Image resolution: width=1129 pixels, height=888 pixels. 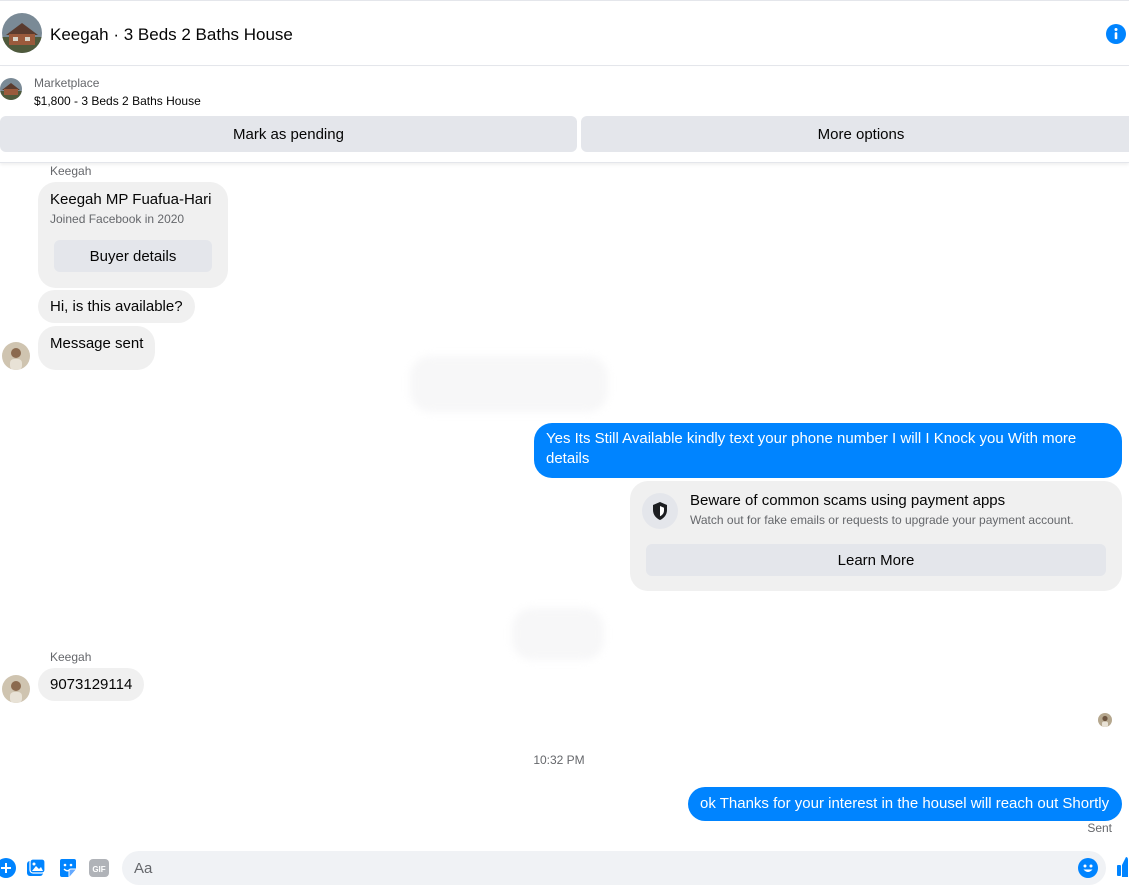 I want to click on gif-label: GIF, so click(x=98, y=869).